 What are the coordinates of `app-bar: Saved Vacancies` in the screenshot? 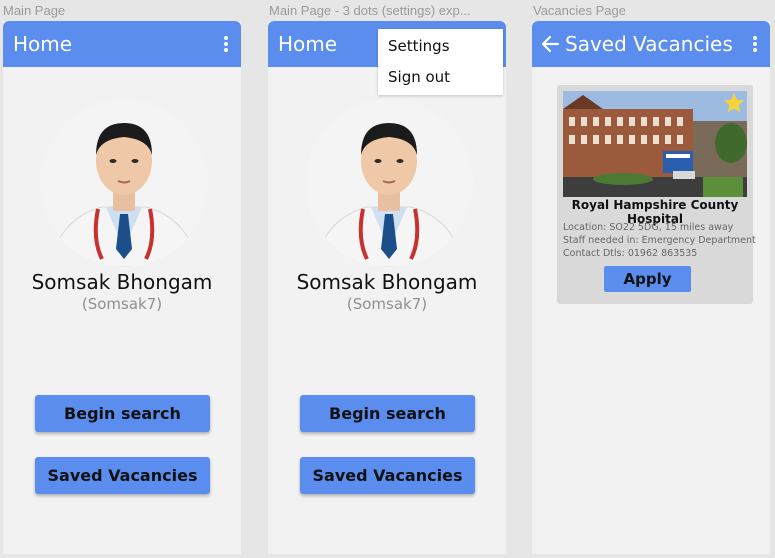 It's located at (651, 44).